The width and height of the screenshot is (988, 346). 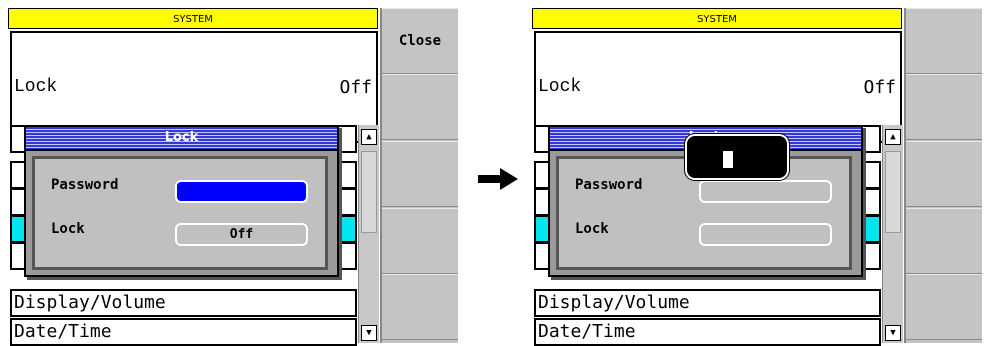 I want to click on right-arrow-icon, so click(x=498, y=179).